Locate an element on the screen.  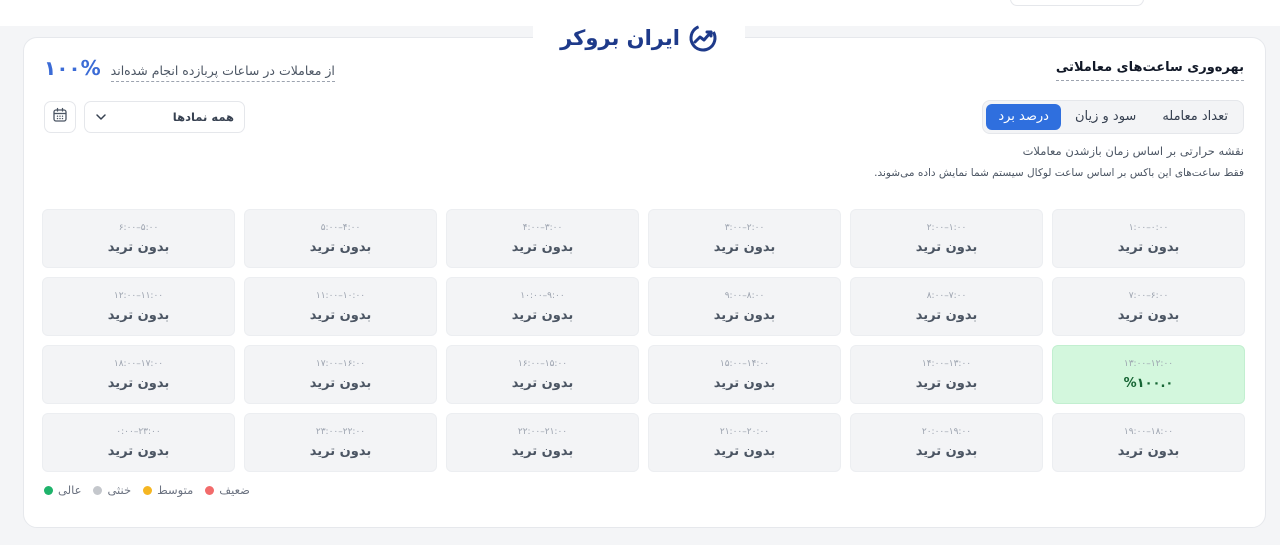
hour-cell: ۵:۰۰–۶:۰۰ بدون ترید is located at coordinates (138, 238).